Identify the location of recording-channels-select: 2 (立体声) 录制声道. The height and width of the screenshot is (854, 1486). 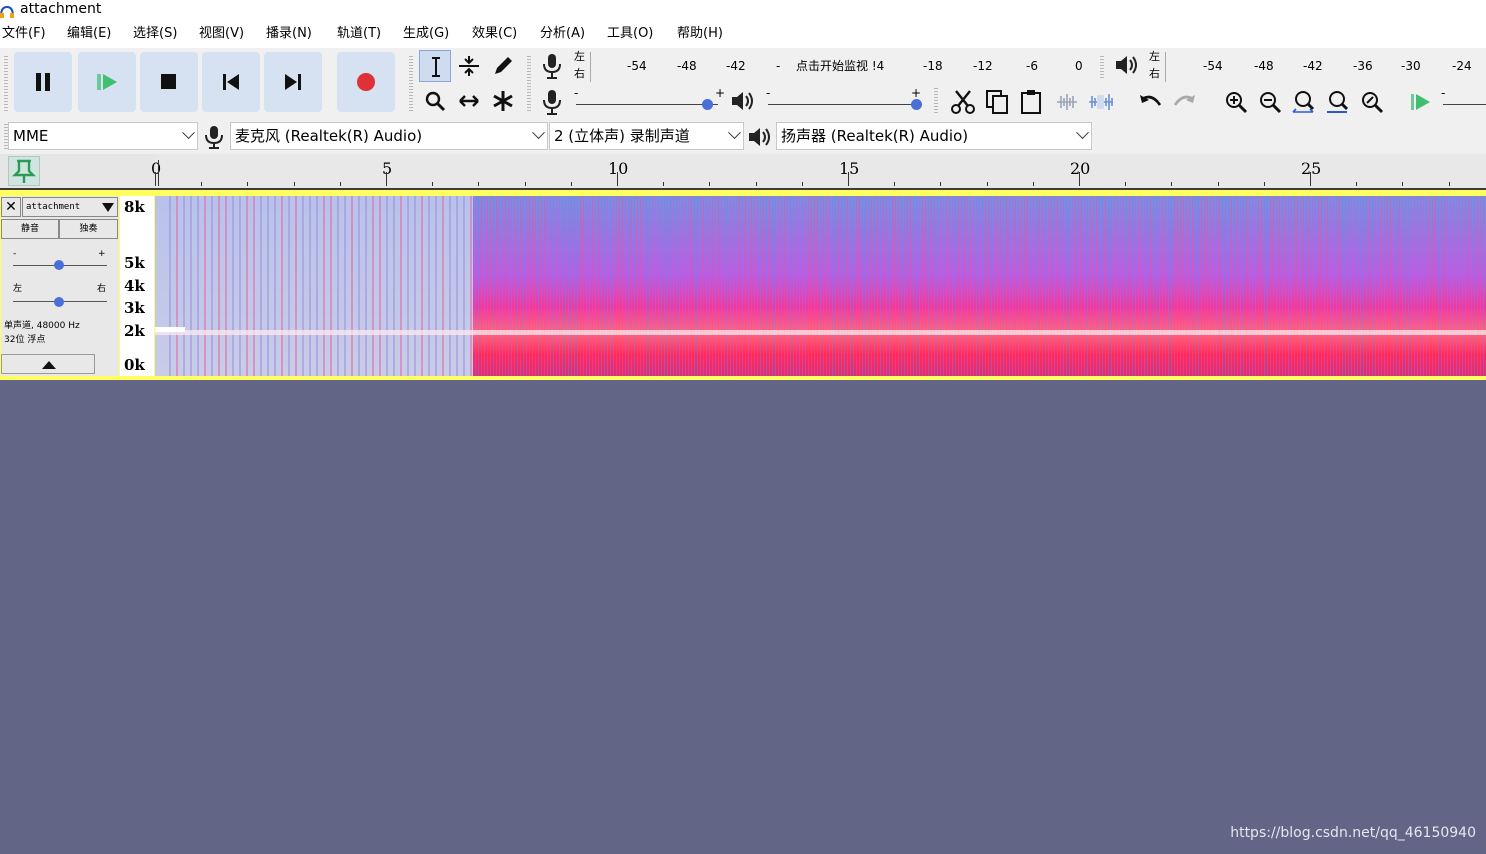
(646, 136).